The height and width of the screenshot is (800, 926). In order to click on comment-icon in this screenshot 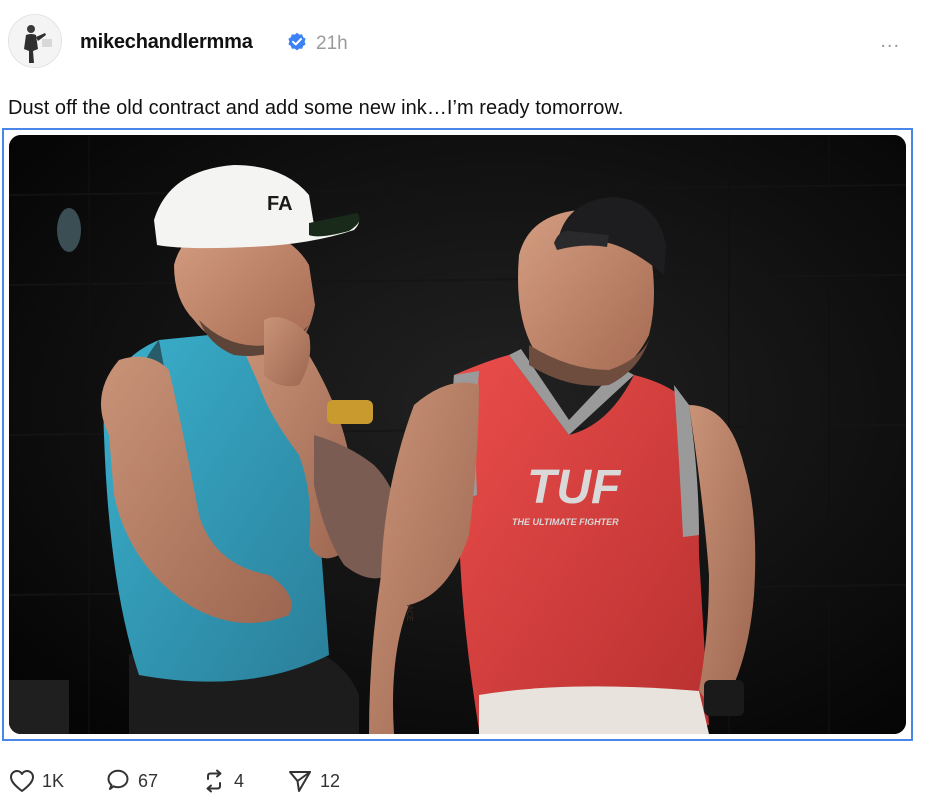, I will do `click(118, 779)`.